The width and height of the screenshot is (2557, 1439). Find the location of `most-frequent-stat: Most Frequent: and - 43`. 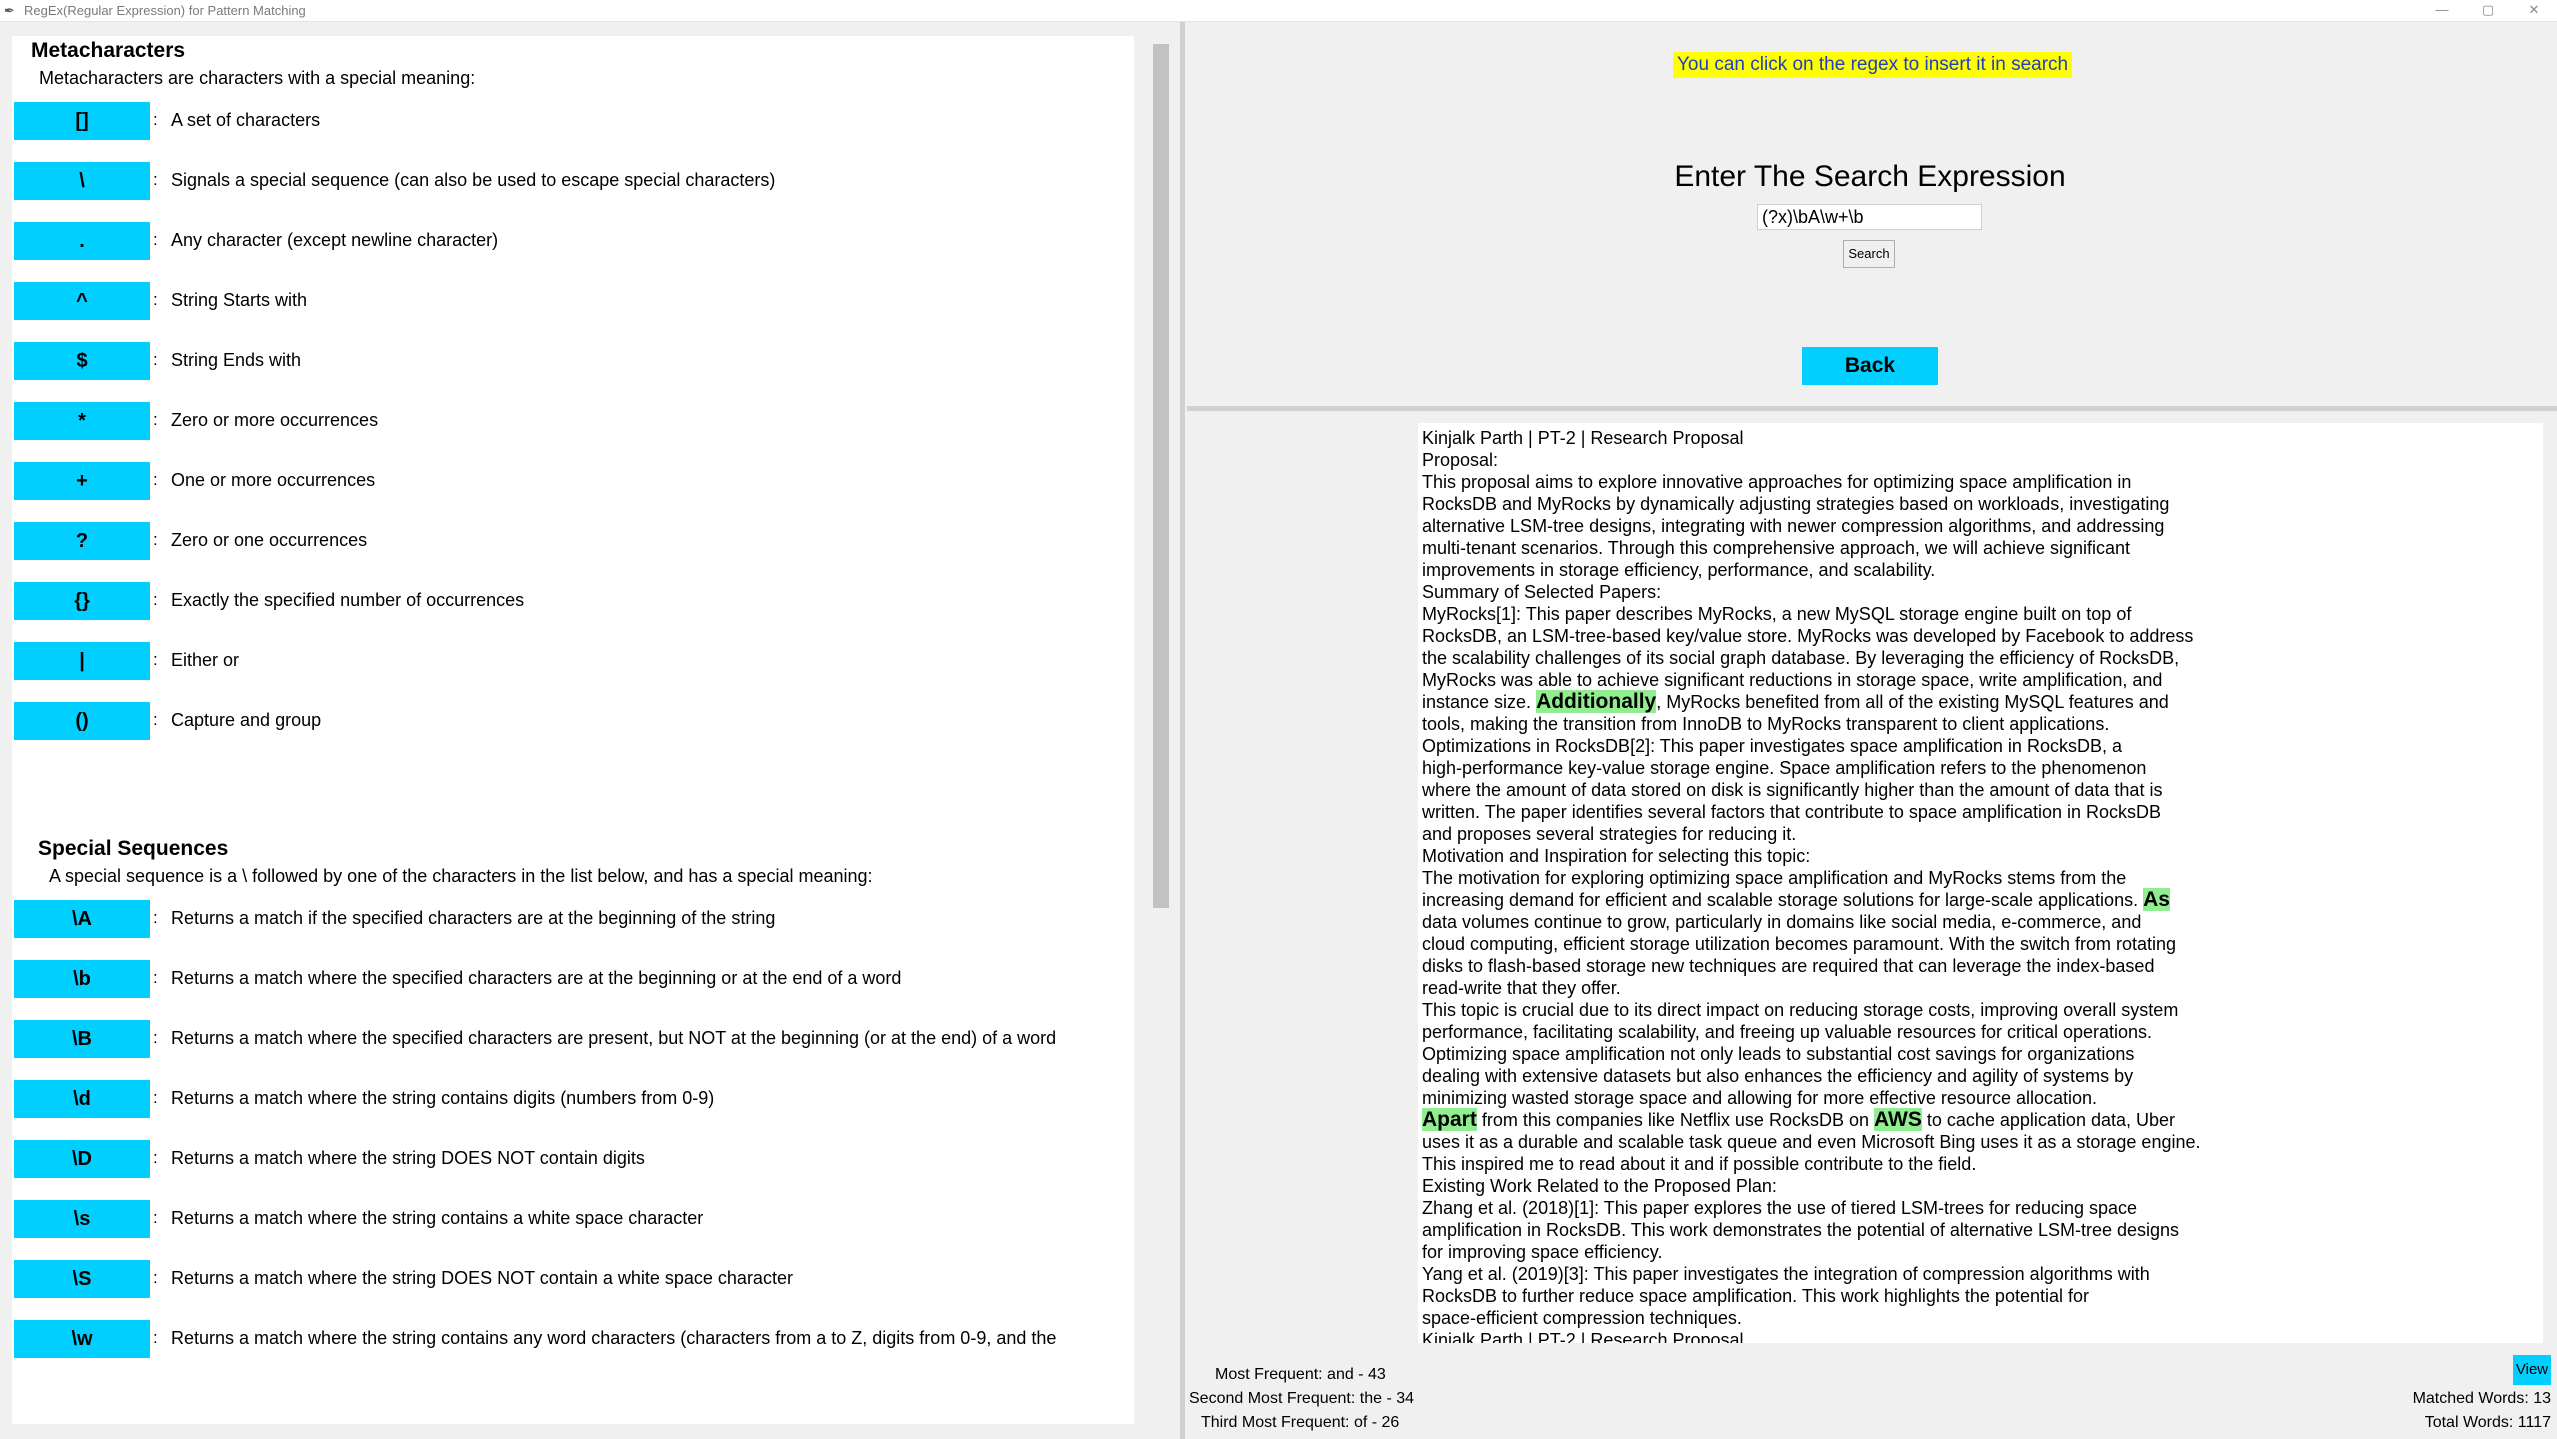

most-frequent-stat: Most Frequent: and - 43 is located at coordinates (1300, 1374).